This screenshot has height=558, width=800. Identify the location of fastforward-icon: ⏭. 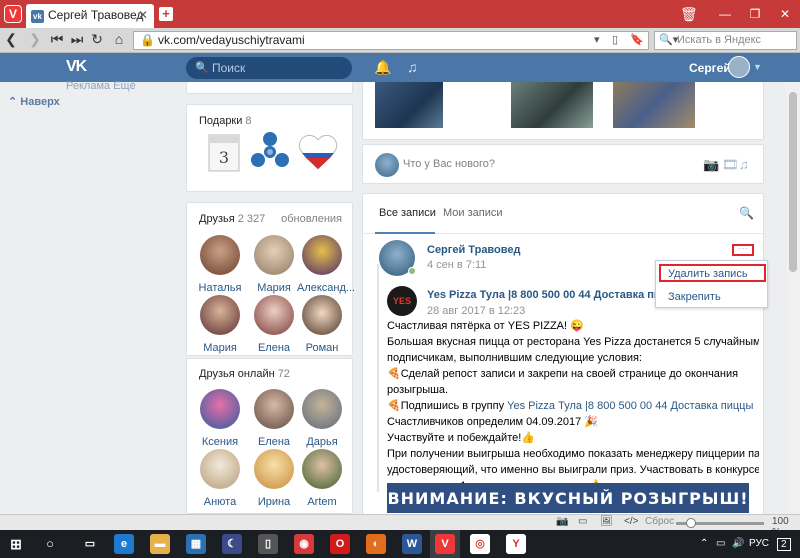
(77, 39).